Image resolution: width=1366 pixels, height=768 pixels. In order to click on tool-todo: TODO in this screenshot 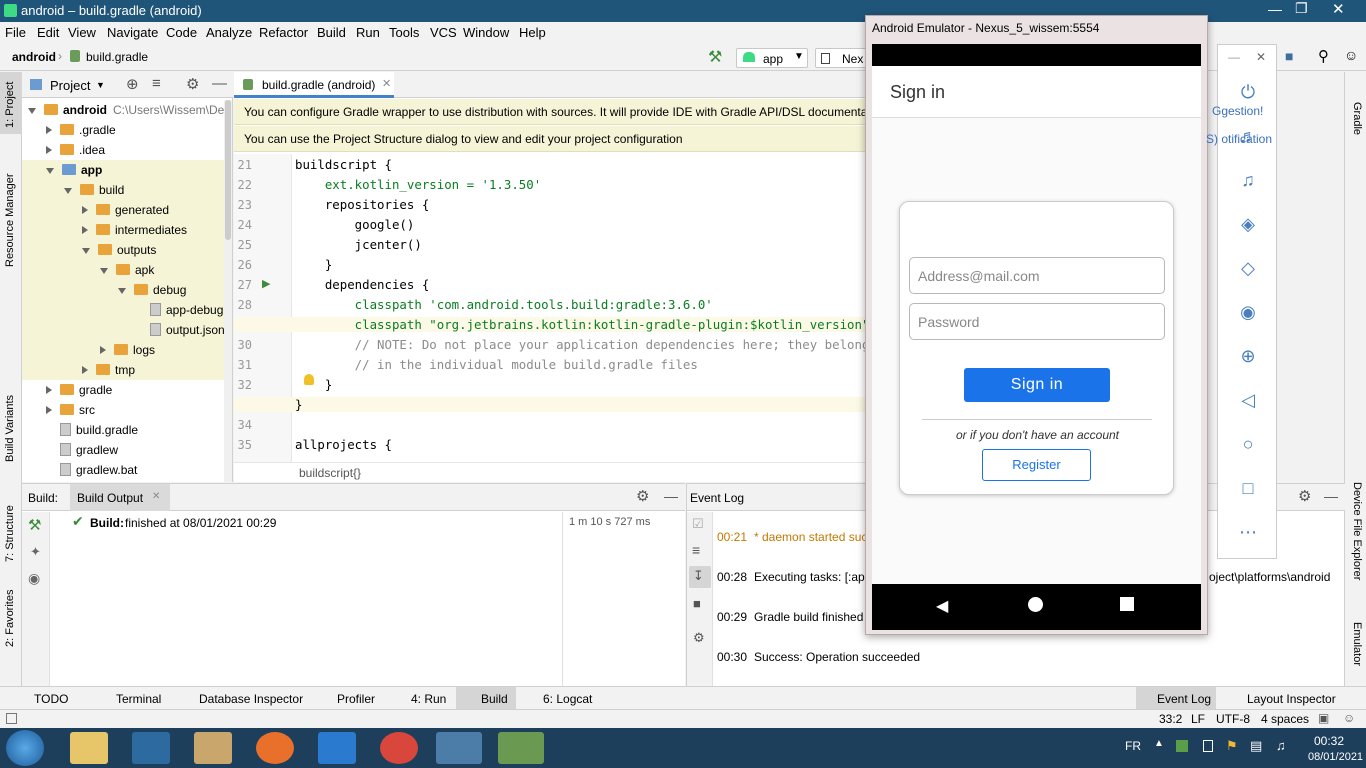, I will do `click(51, 699)`.